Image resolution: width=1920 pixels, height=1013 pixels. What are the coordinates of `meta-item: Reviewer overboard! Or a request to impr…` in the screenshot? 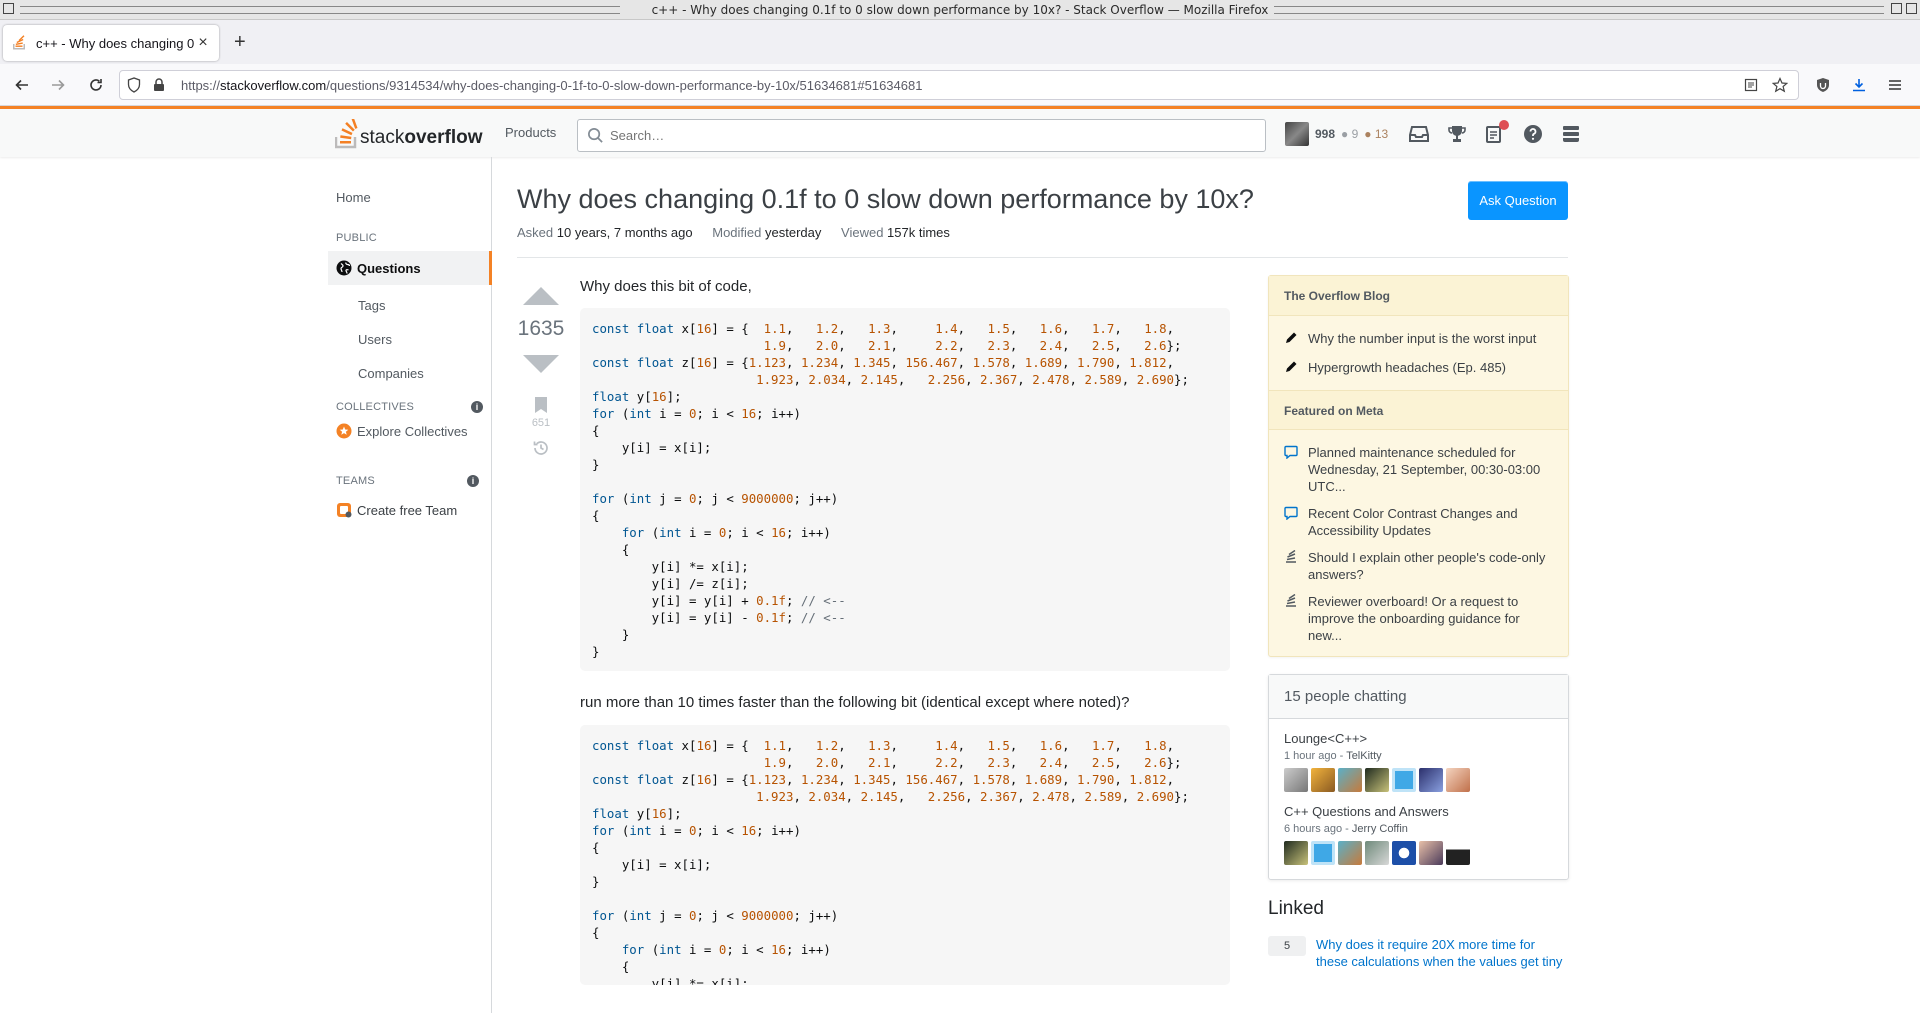 It's located at (1418, 621).